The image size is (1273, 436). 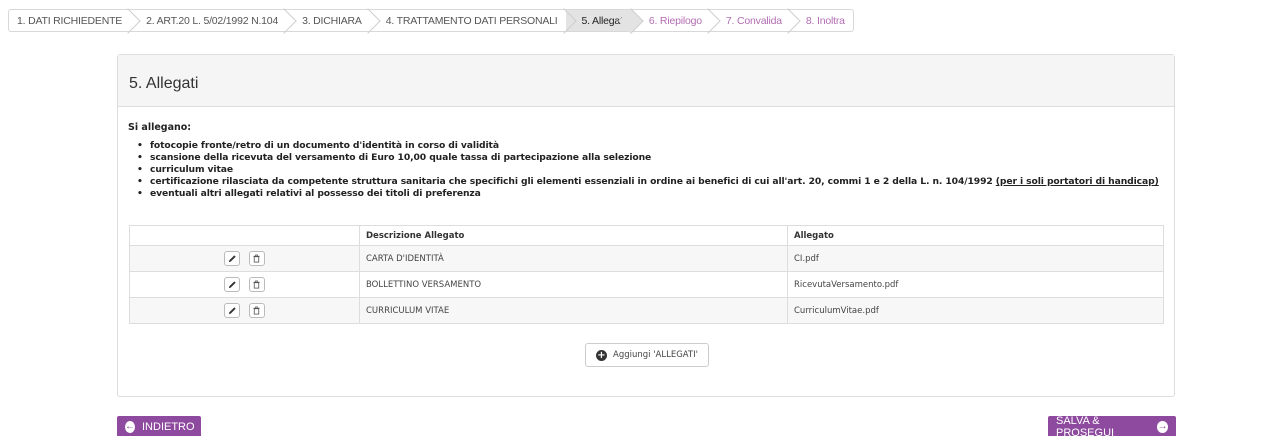 I want to click on save-continue-button: SALVA & PROSEGUI →, so click(x=1112, y=425).